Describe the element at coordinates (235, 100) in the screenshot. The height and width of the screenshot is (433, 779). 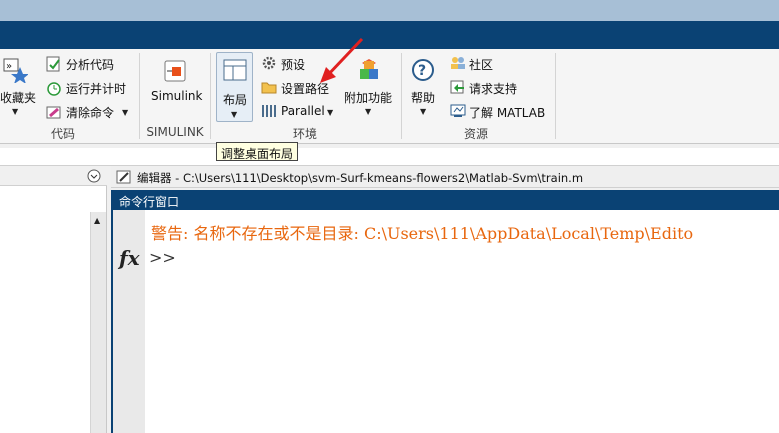
I see `layout-label: 布局` at that location.